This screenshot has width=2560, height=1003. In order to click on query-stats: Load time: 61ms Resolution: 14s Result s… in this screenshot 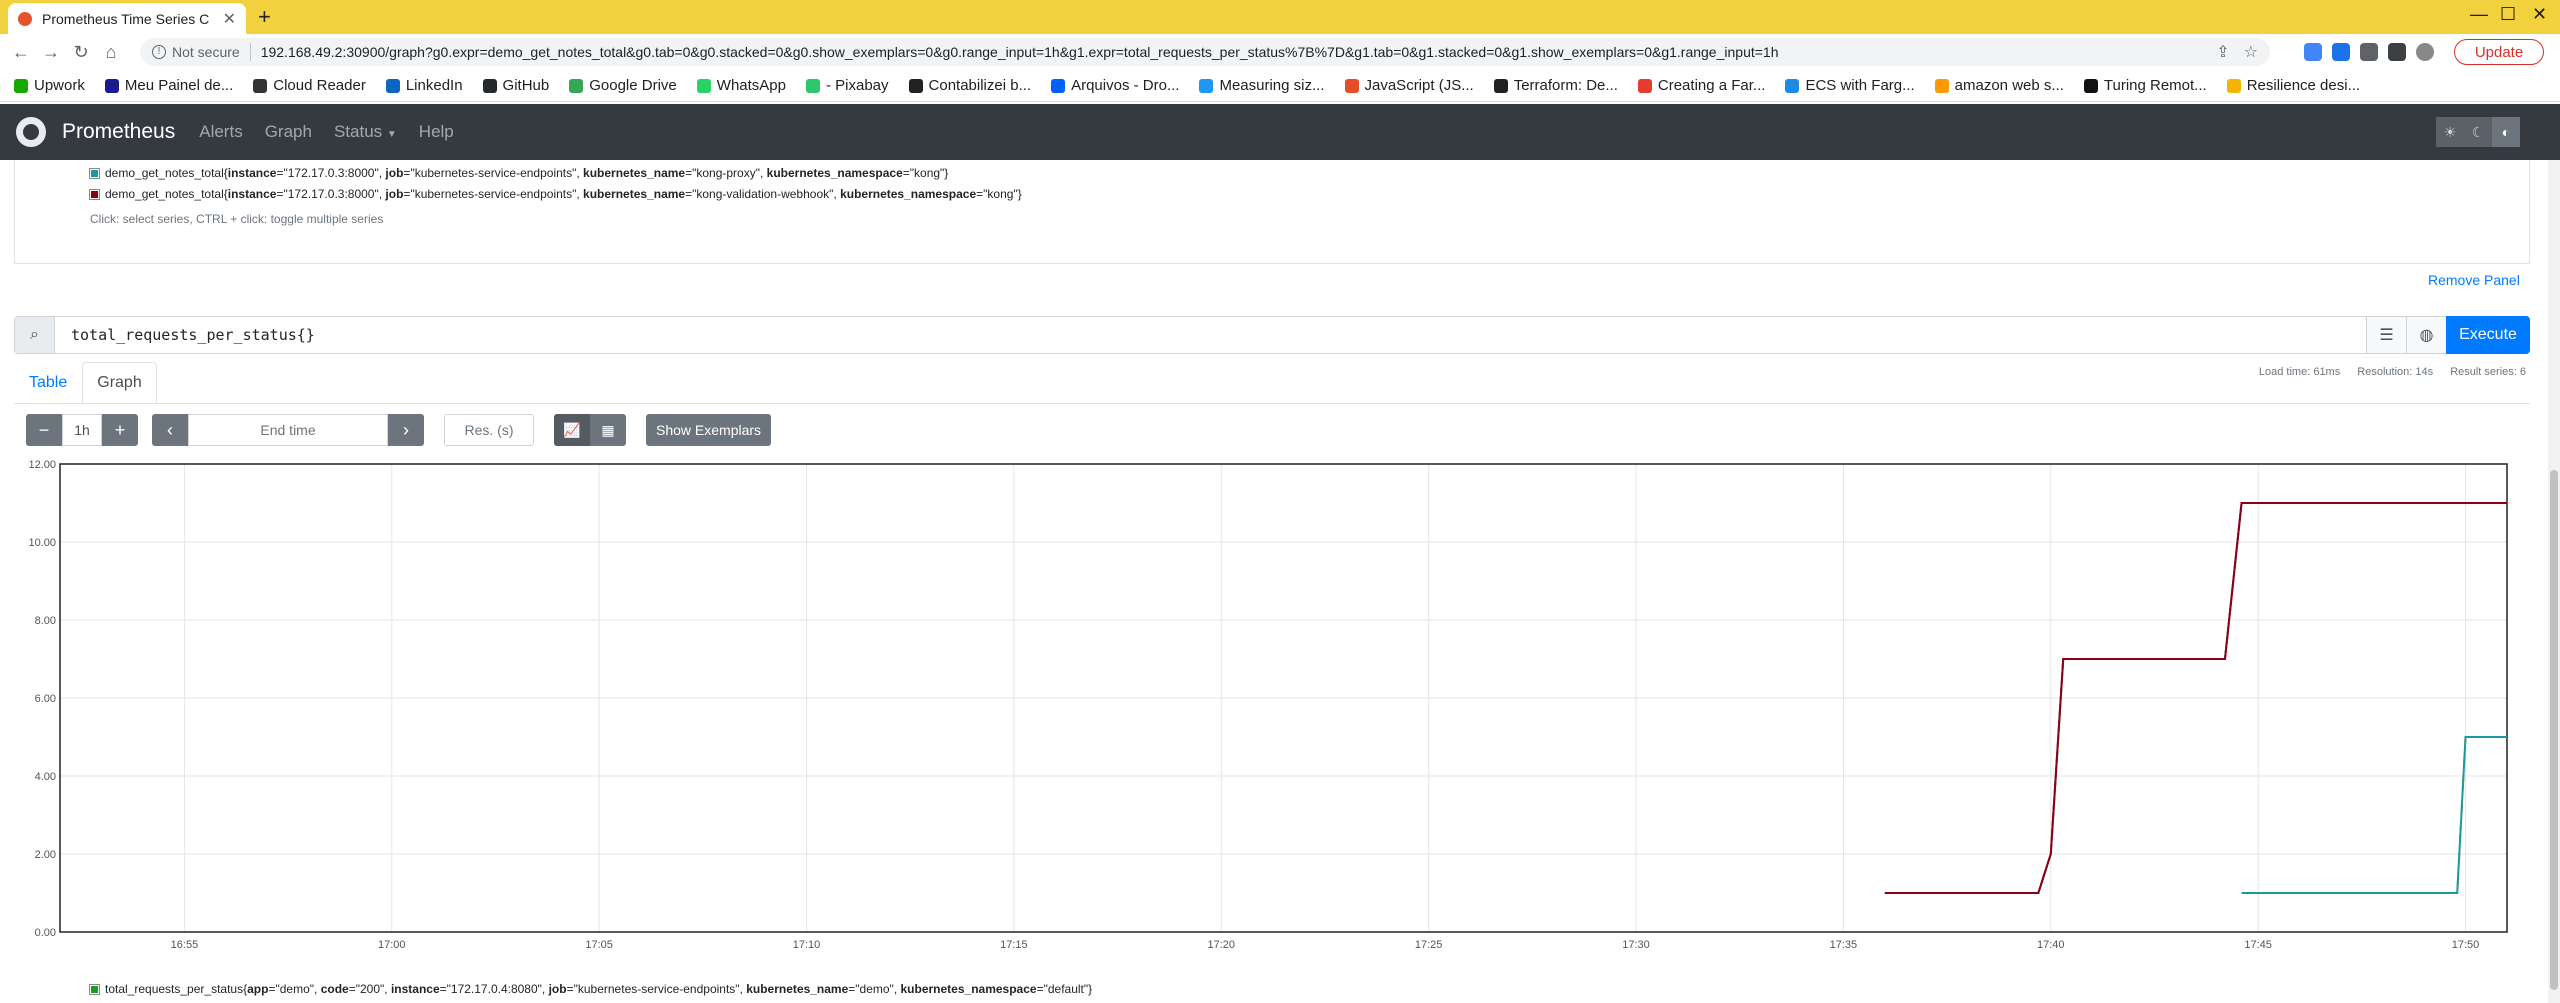, I will do `click(2385, 372)`.